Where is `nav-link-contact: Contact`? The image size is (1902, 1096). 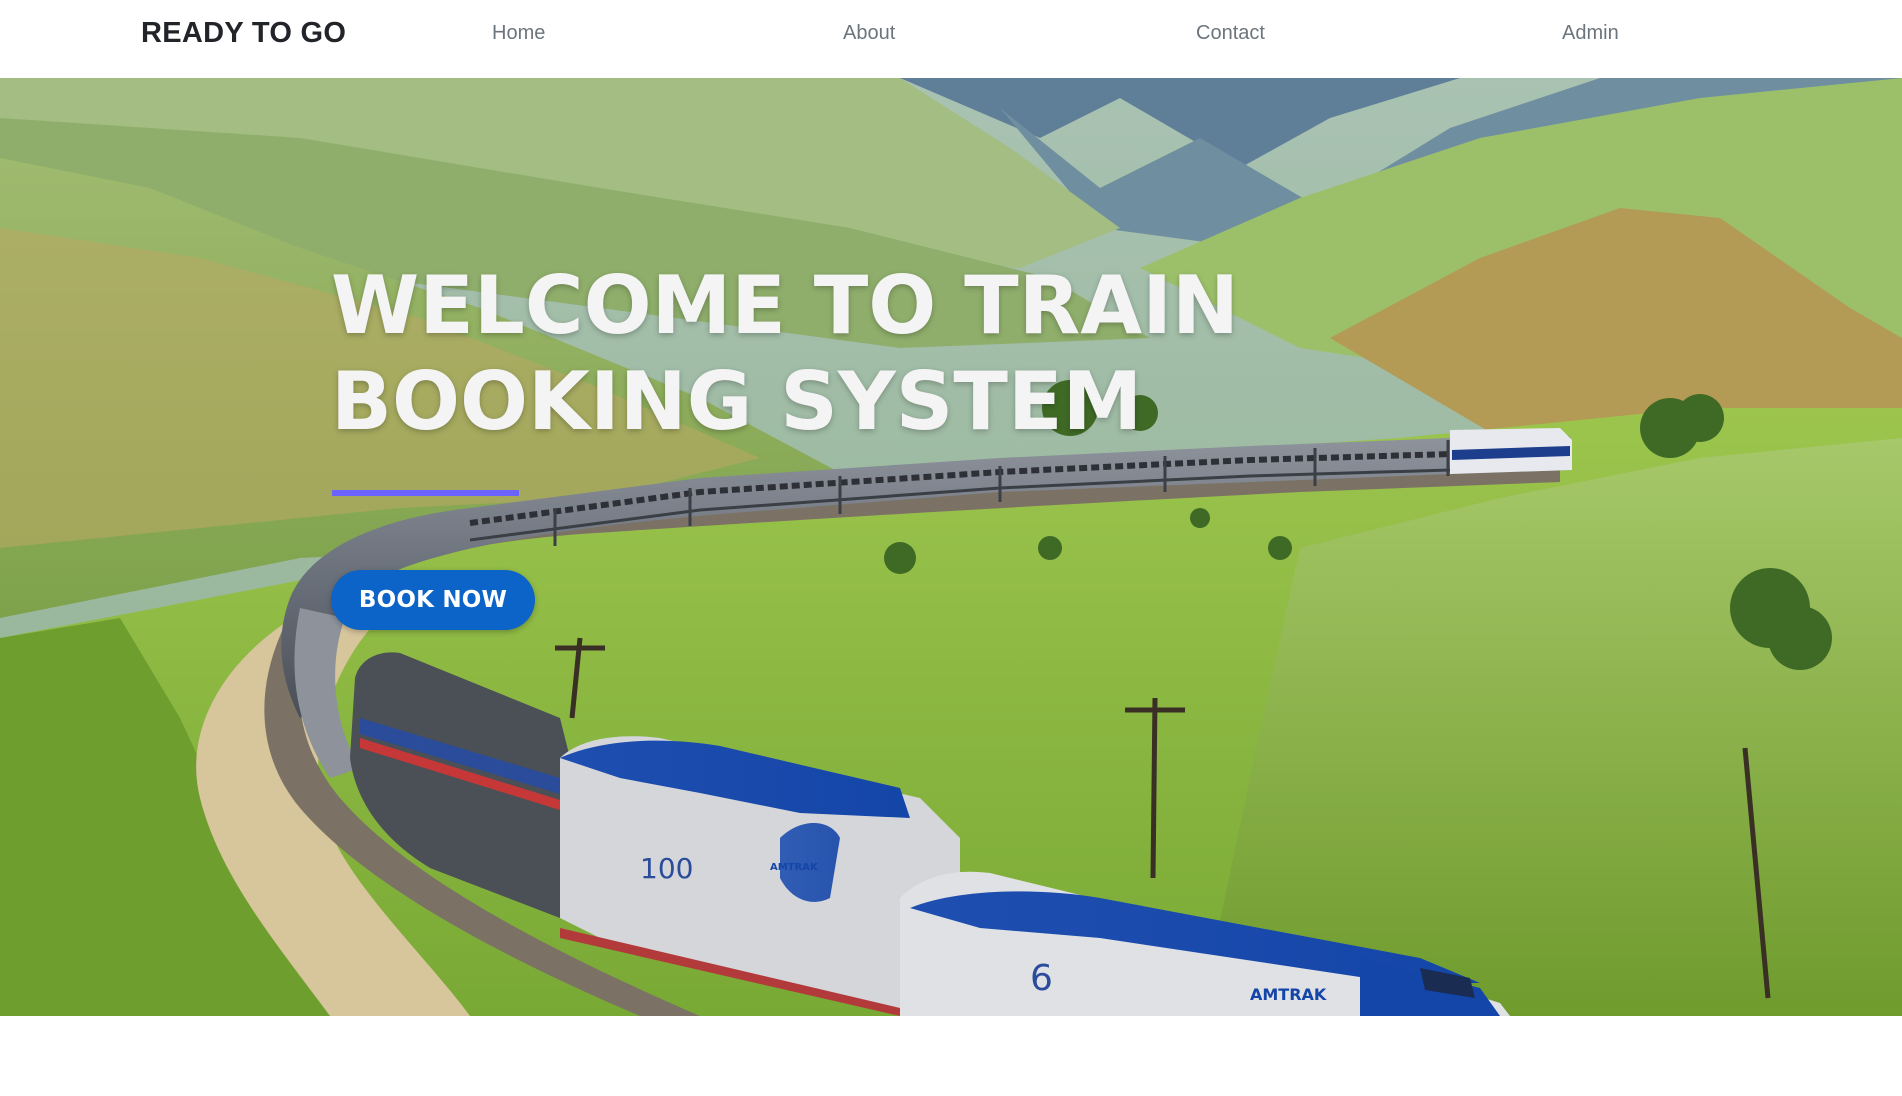
nav-link-contact: Contact is located at coordinates (1230, 33).